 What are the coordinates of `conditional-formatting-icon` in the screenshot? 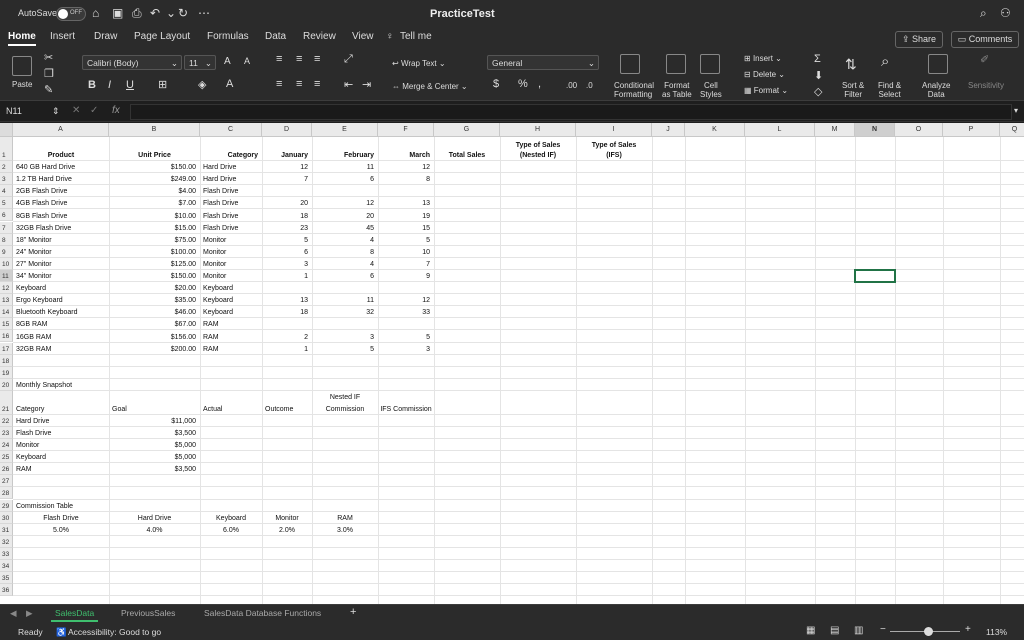 It's located at (630, 64).